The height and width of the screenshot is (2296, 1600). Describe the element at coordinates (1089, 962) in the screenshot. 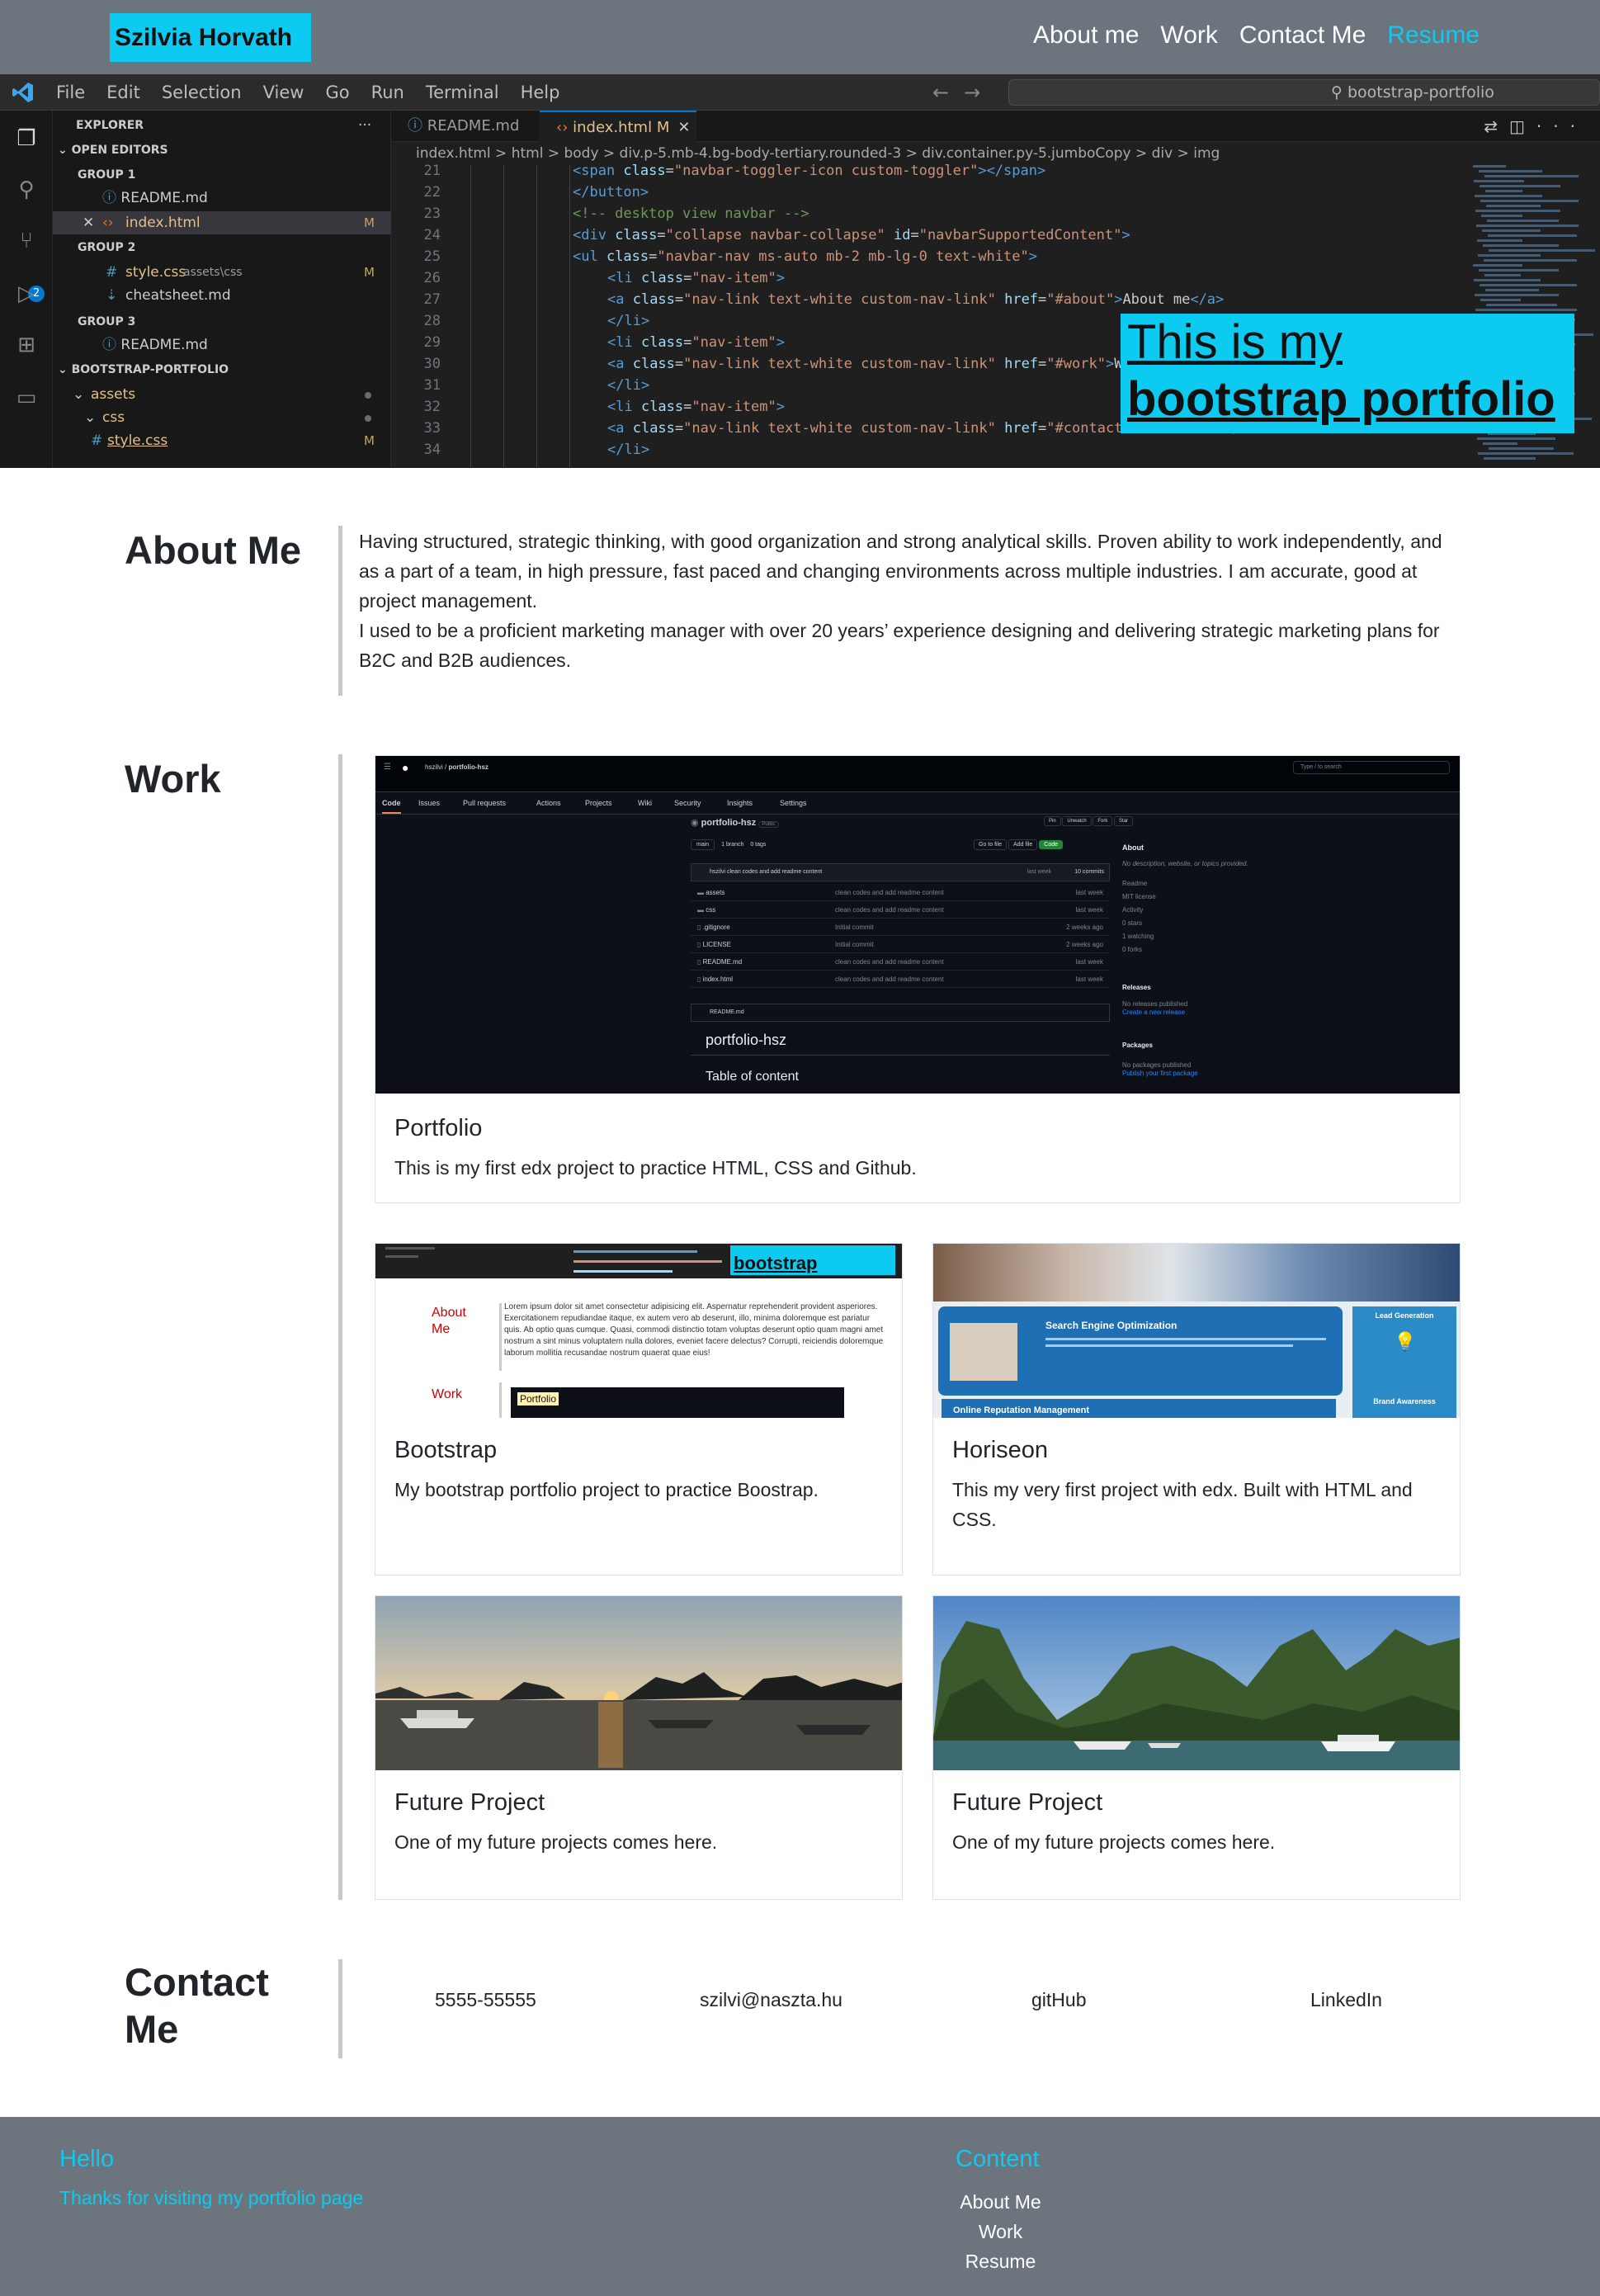

I see `gh-file-time: last week` at that location.